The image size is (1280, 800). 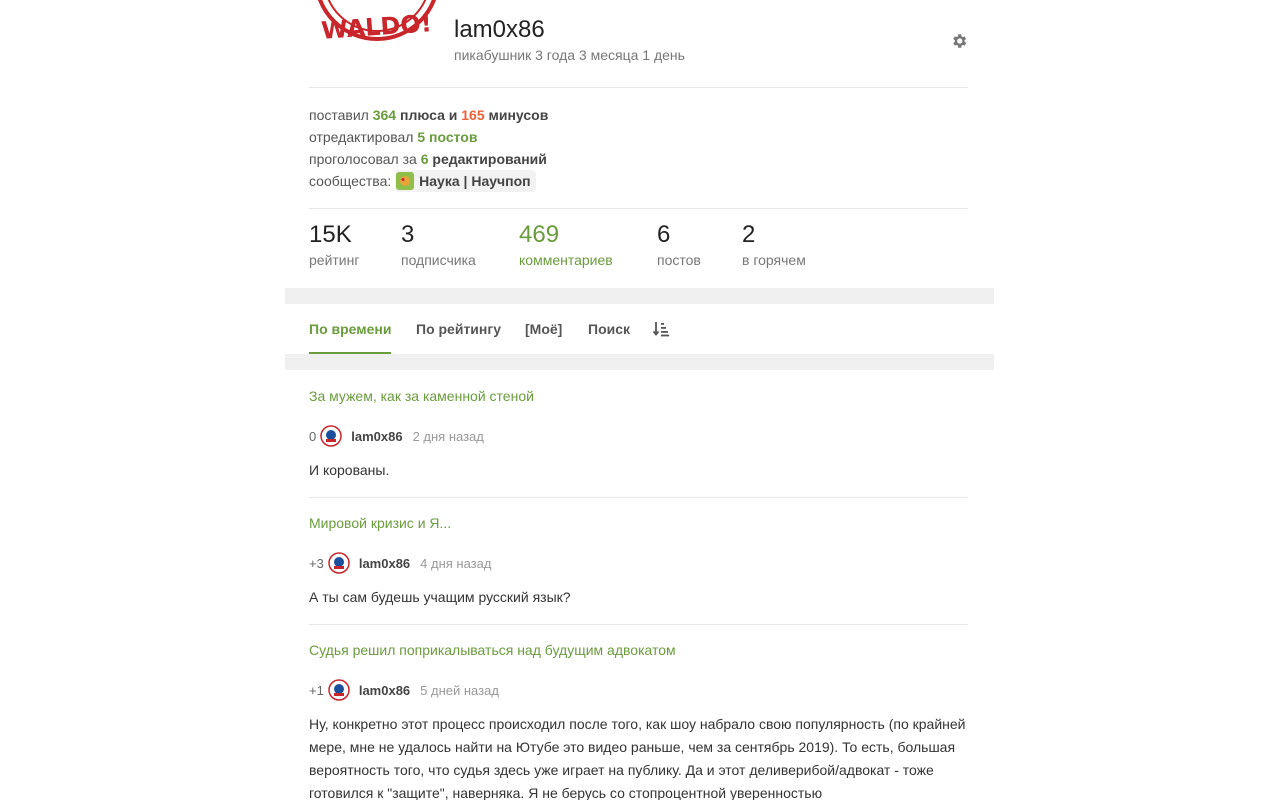 What do you see at coordinates (609, 329) in the screenshot?
I see `tab-search: Поиск` at bounding box center [609, 329].